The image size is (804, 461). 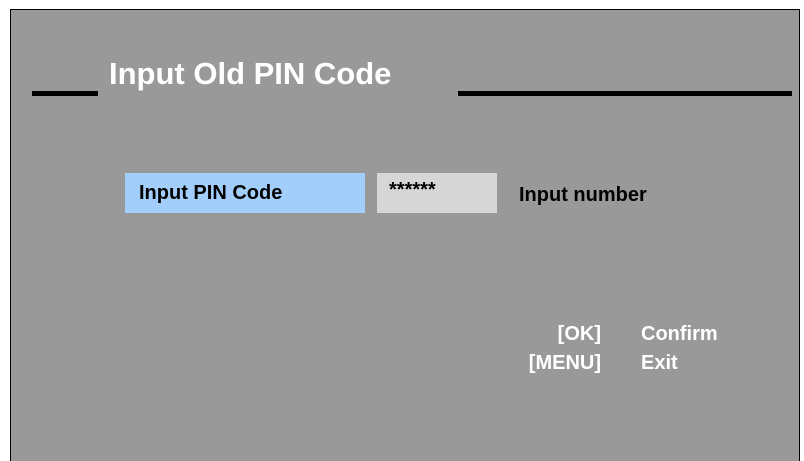 What do you see at coordinates (405, 363) in the screenshot?
I see `key-hint-menu: [MENU] Exit` at bounding box center [405, 363].